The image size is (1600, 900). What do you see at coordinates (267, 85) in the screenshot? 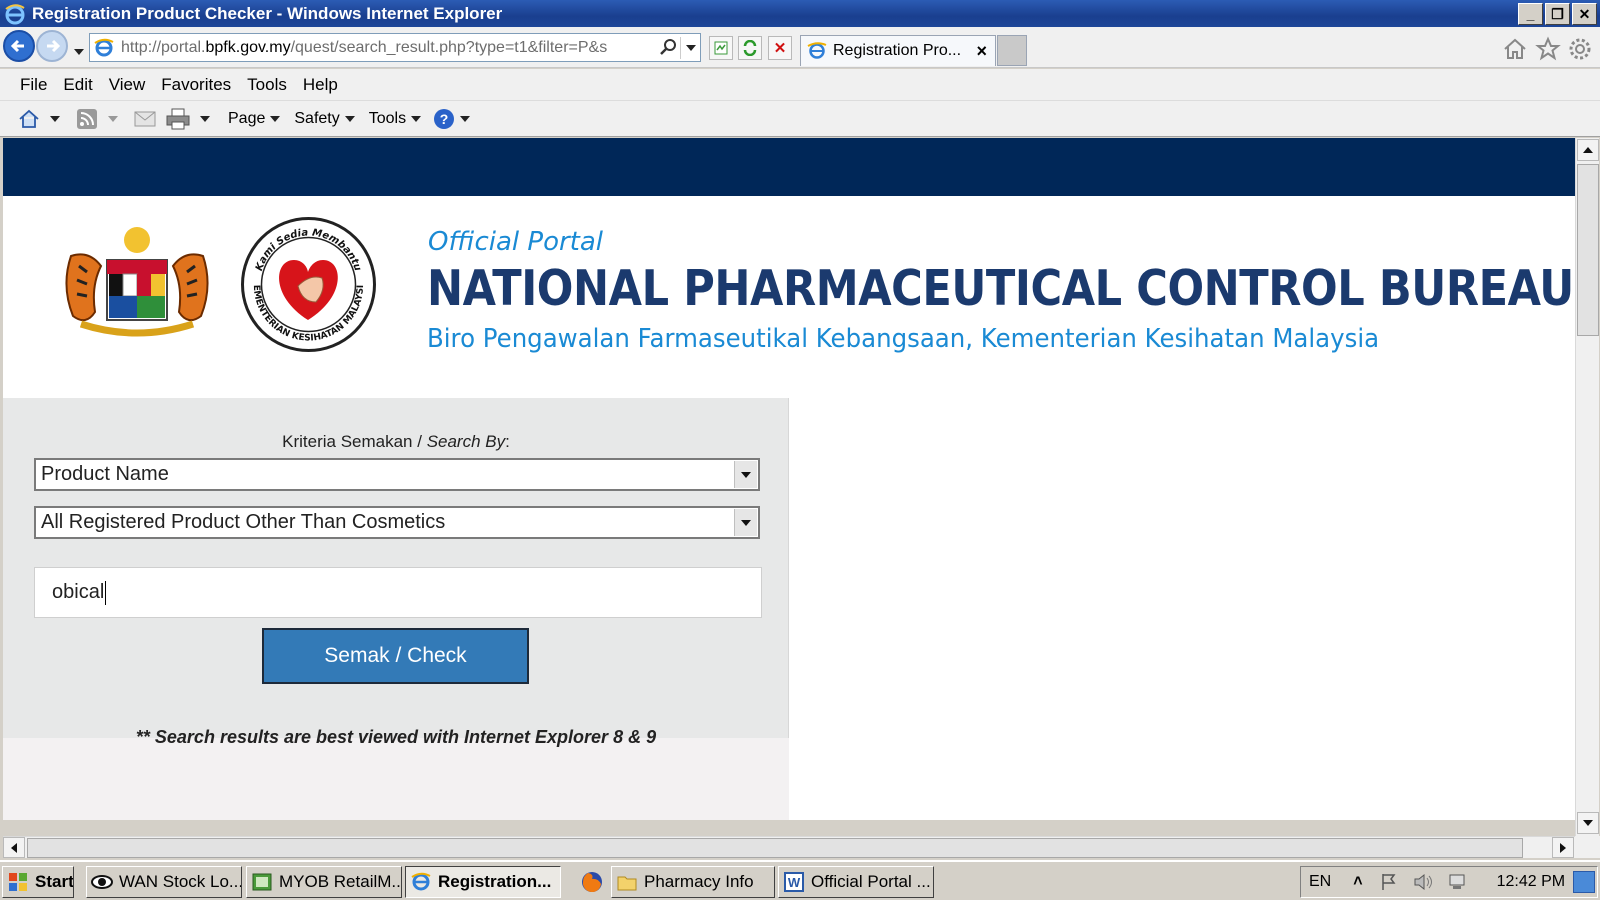
I see `menu-tools: Tools` at bounding box center [267, 85].